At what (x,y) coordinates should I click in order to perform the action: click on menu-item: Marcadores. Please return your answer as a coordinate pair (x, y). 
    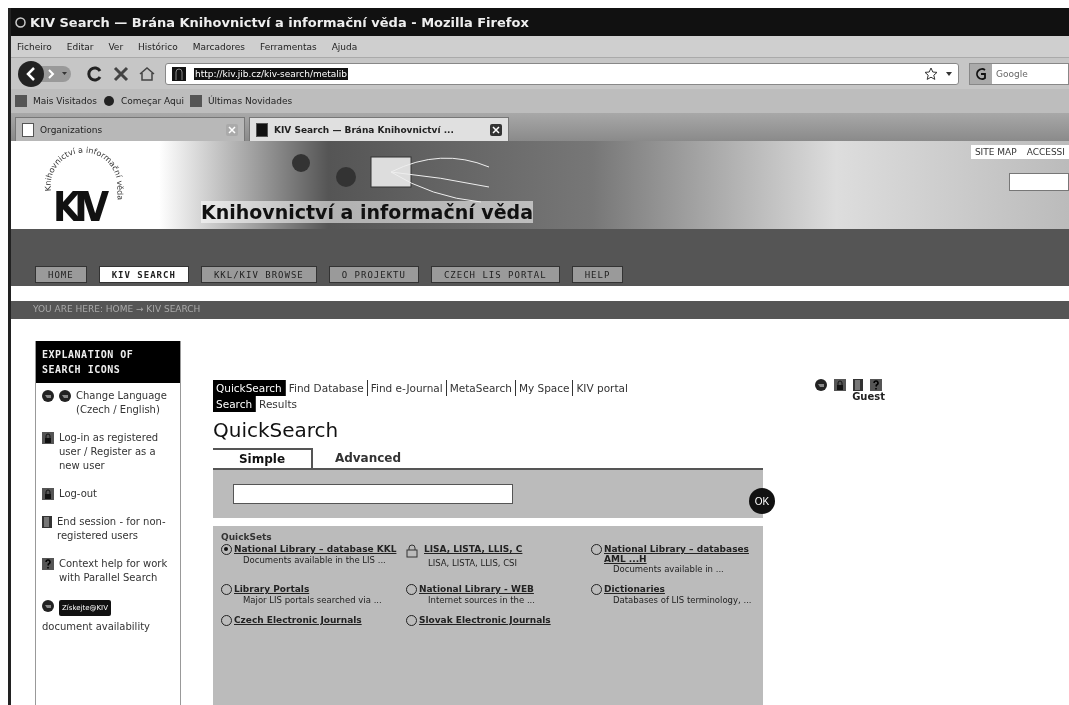
    Looking at the image, I should click on (218, 46).